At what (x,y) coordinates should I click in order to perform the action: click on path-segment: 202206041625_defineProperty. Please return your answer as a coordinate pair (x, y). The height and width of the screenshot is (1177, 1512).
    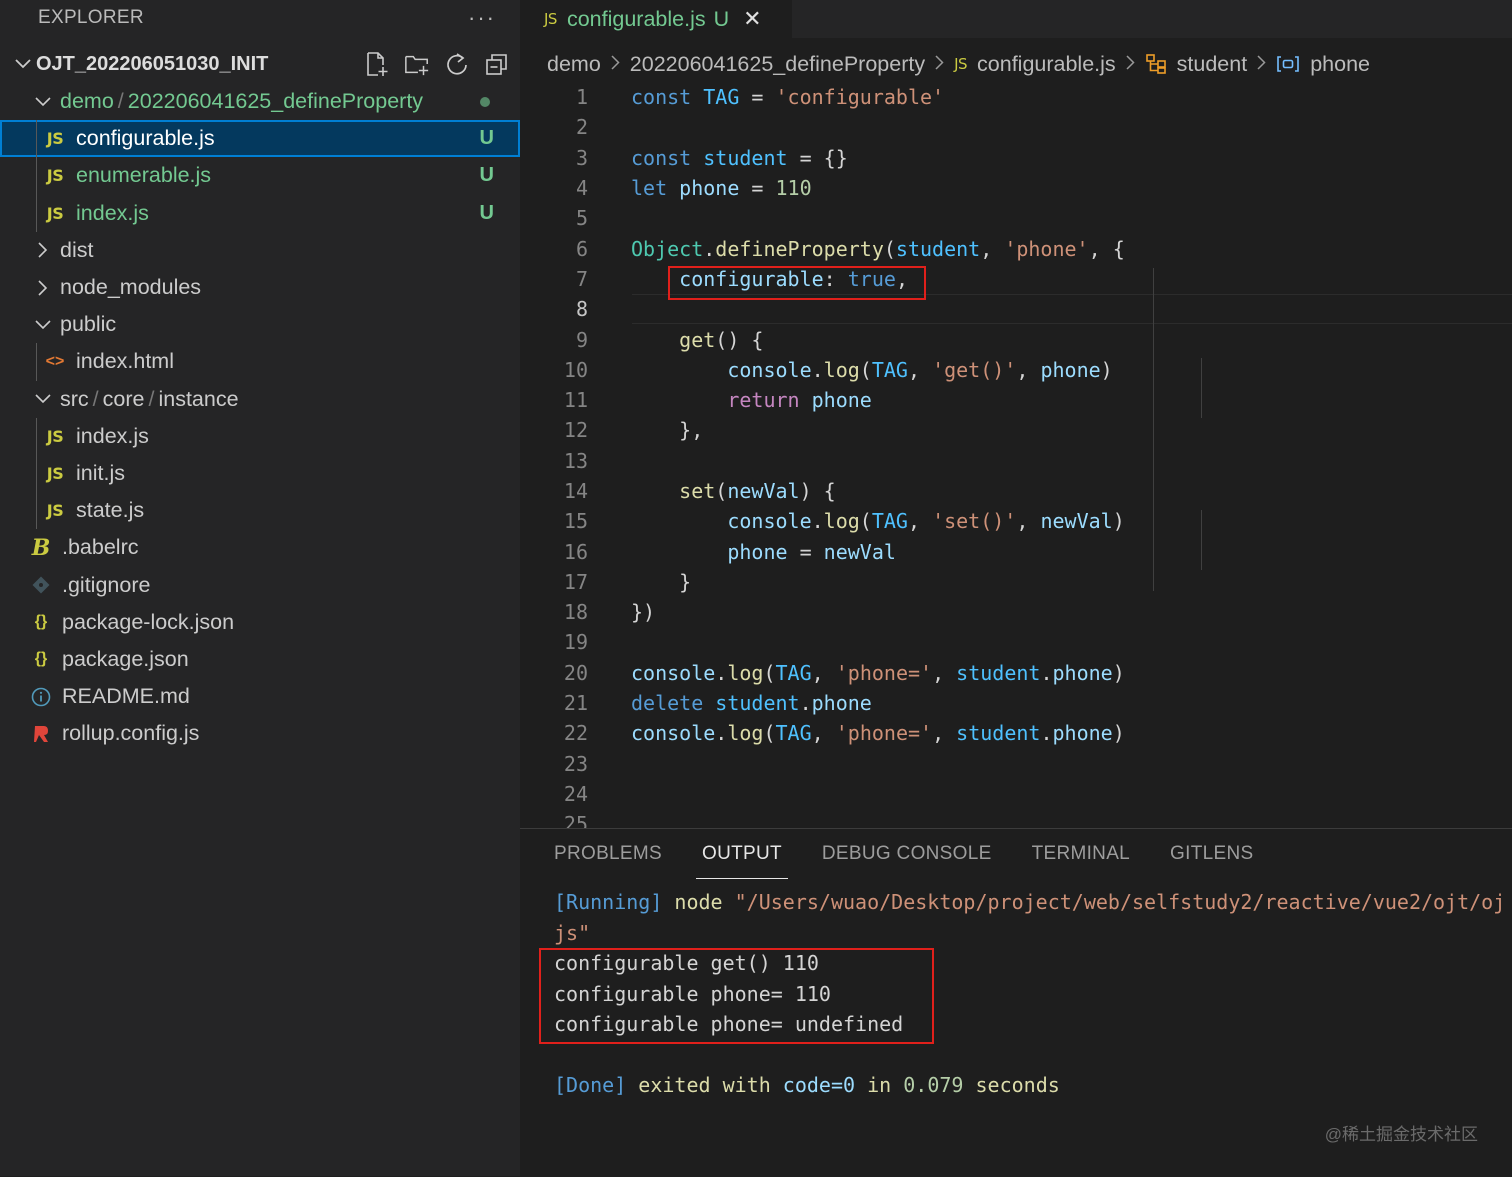
    Looking at the image, I should click on (275, 101).